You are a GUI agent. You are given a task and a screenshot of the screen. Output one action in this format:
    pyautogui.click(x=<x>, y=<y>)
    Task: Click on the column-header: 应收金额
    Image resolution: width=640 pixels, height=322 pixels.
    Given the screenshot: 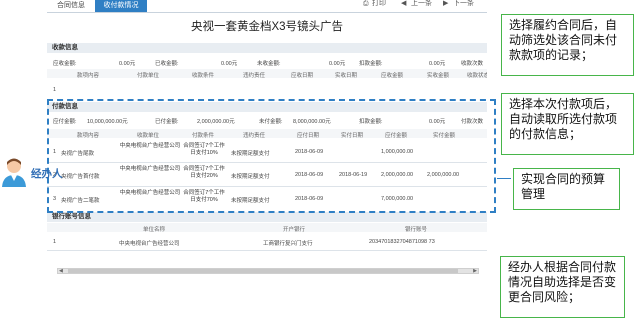 What is the action you would take?
    pyautogui.click(x=392, y=76)
    